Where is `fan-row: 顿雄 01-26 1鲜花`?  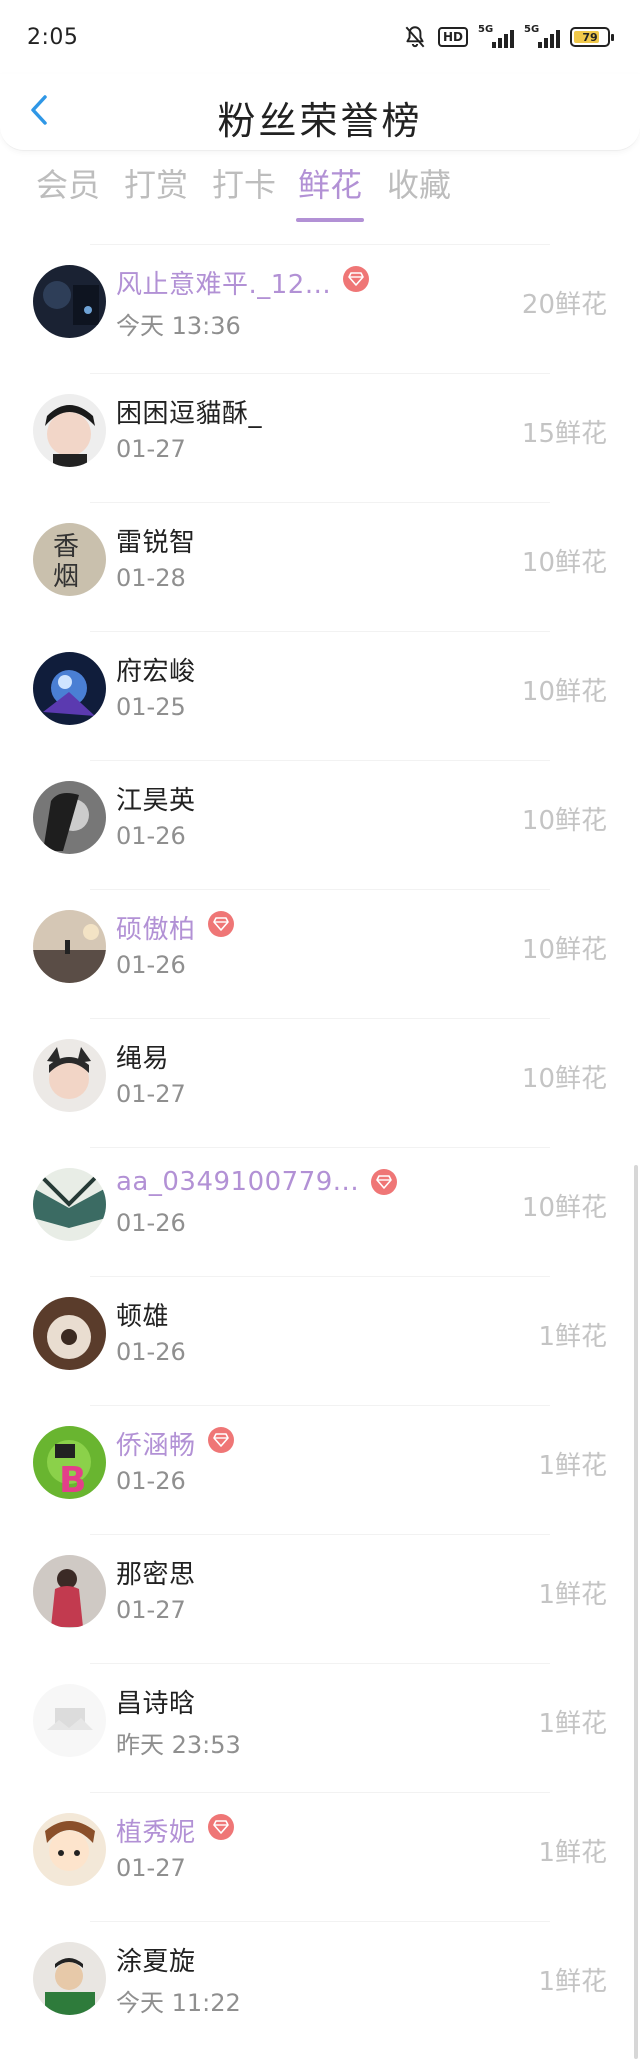 fan-row: 顿雄 01-26 1鲜花 is located at coordinates (320, 1340).